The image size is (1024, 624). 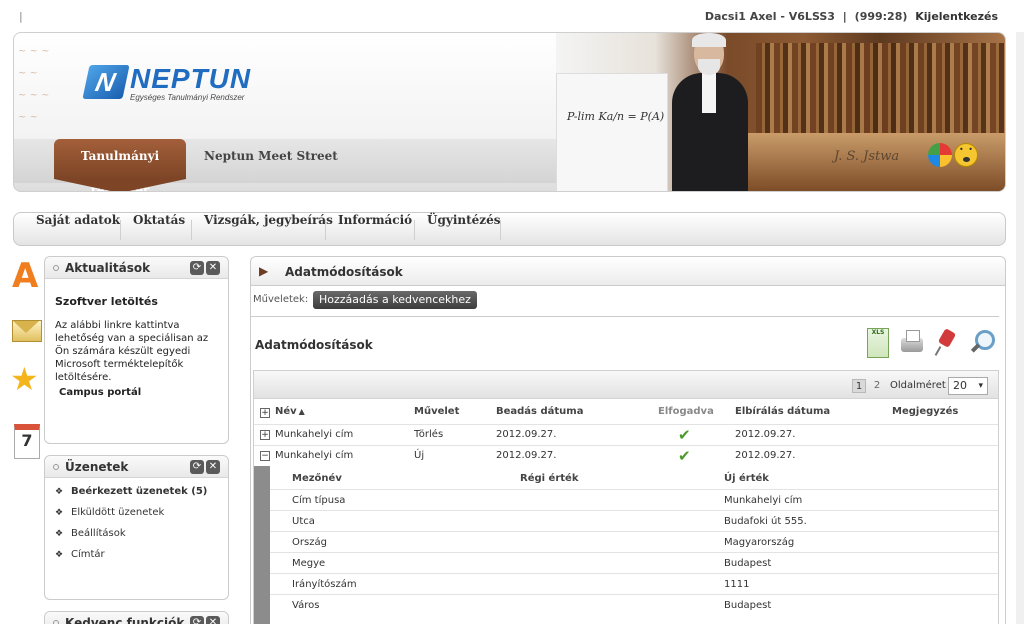 What do you see at coordinates (136, 467) in the screenshot?
I see `messages-panel-header: Üzenetek ⟳ ✕` at bounding box center [136, 467].